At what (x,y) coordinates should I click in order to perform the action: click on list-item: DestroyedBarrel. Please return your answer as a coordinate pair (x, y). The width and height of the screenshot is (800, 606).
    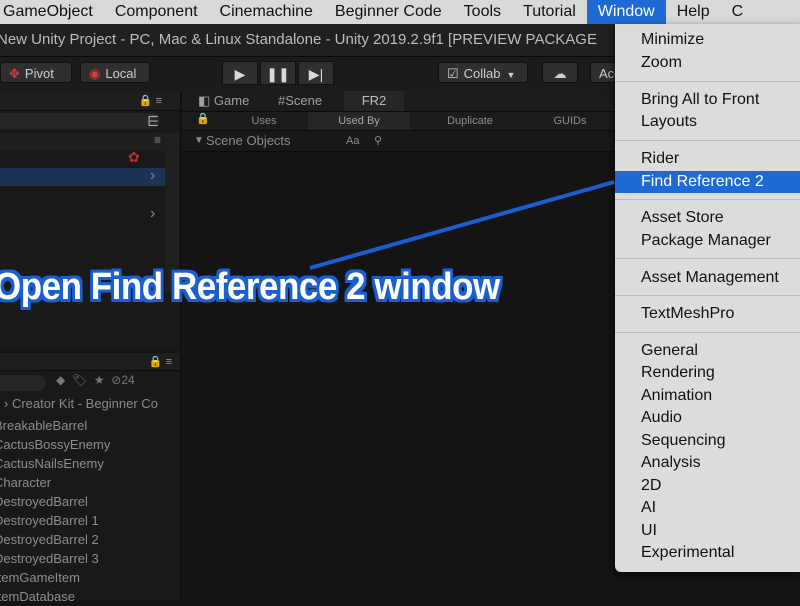
    Looking at the image, I should click on (55, 501).